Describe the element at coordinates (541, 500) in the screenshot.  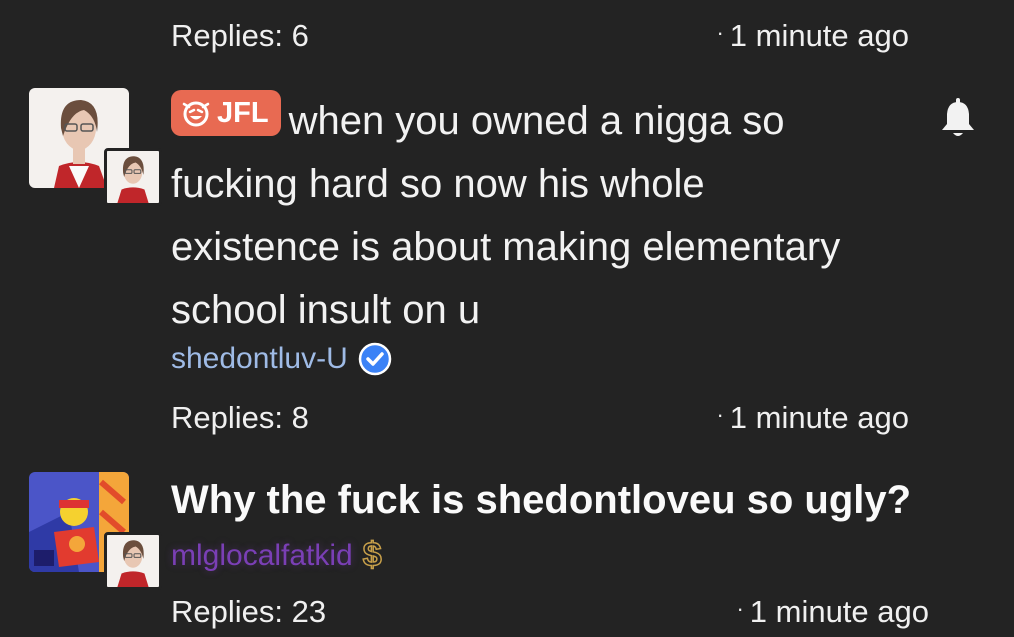
I see `comment-text: Why the fuck is shedontloveu so ugly?` at that location.